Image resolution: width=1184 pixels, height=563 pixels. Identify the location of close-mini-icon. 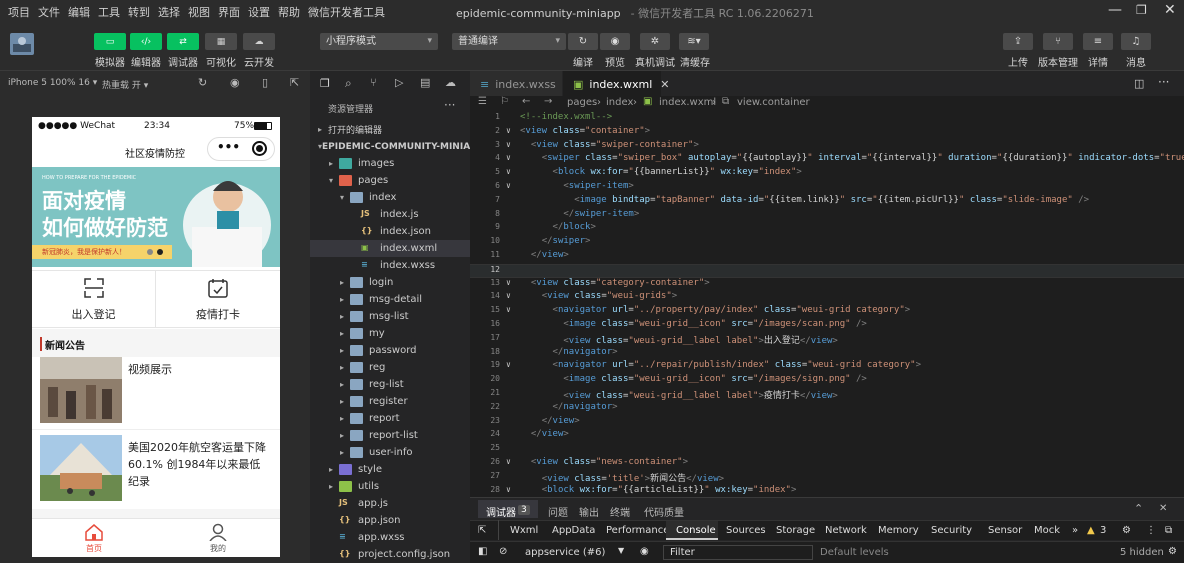
(259, 148).